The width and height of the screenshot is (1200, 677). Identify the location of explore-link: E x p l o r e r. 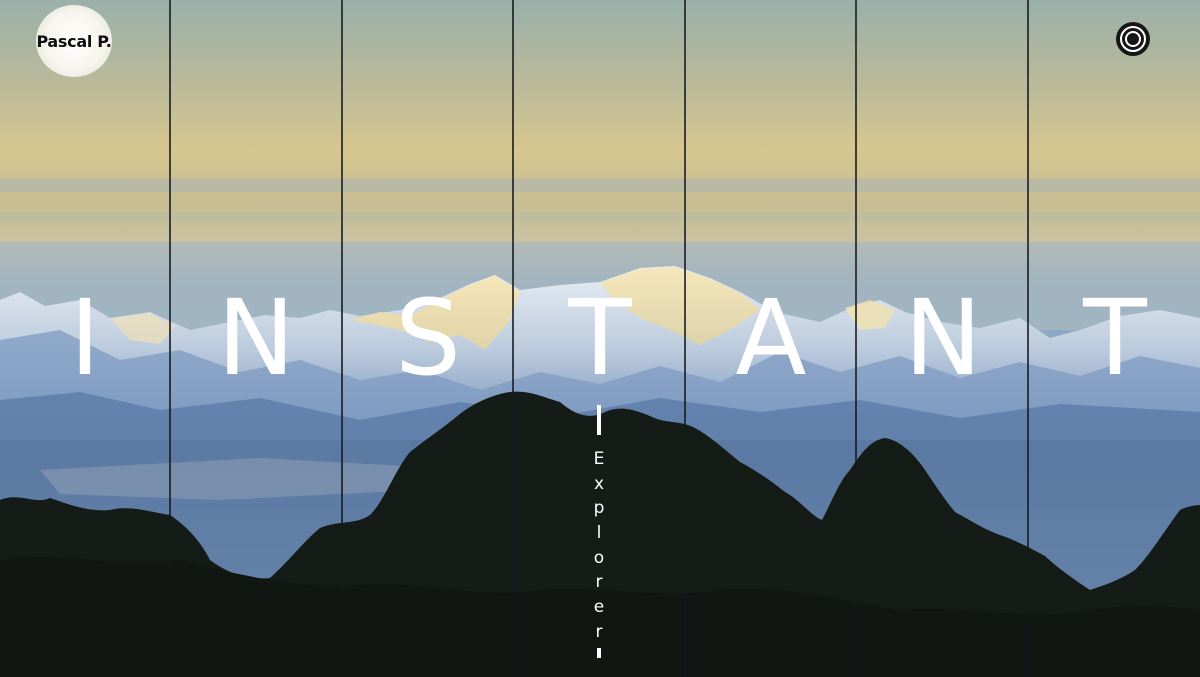
(599, 532).